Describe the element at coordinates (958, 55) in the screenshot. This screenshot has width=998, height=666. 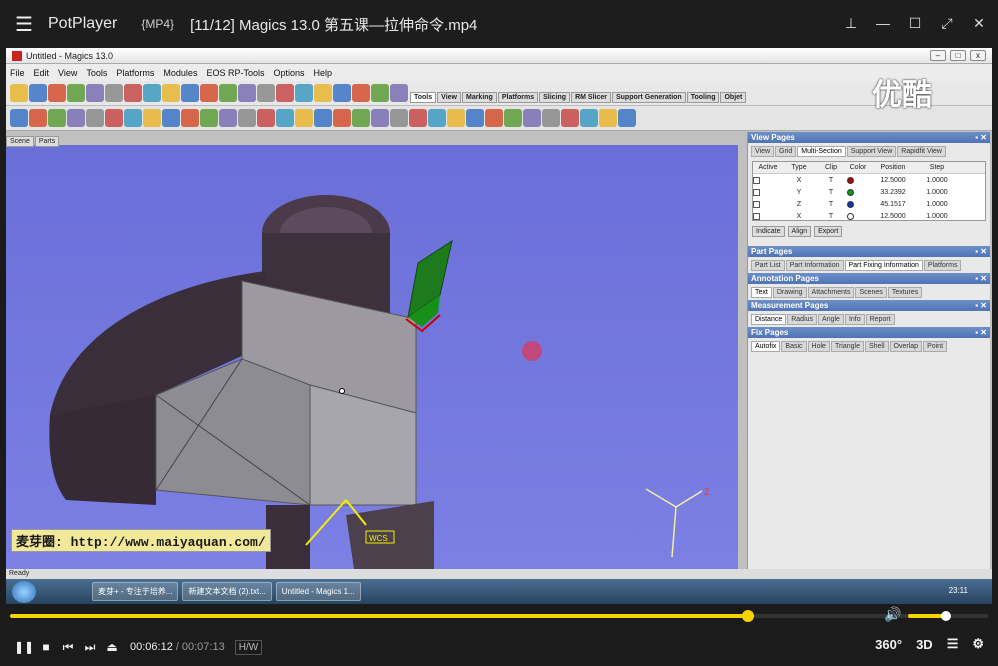
I see `magics-maximize-button: □` at that location.